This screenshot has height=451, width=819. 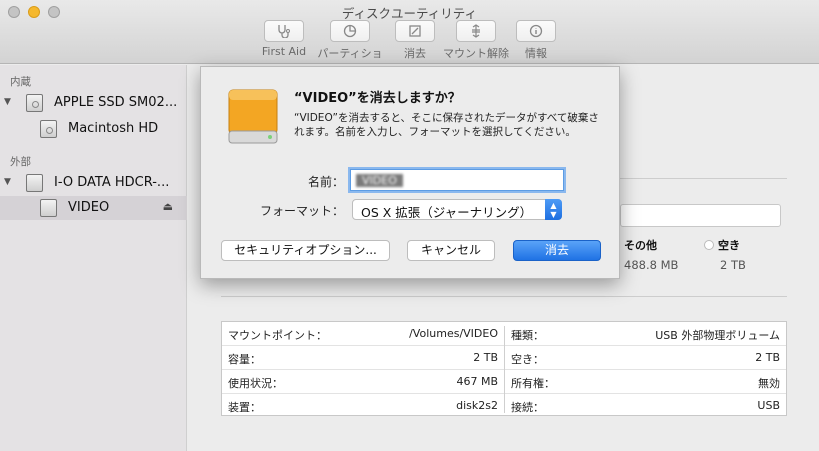 What do you see at coordinates (709, 245) in the screenshot?
I see `free-dot-icon` at bounding box center [709, 245].